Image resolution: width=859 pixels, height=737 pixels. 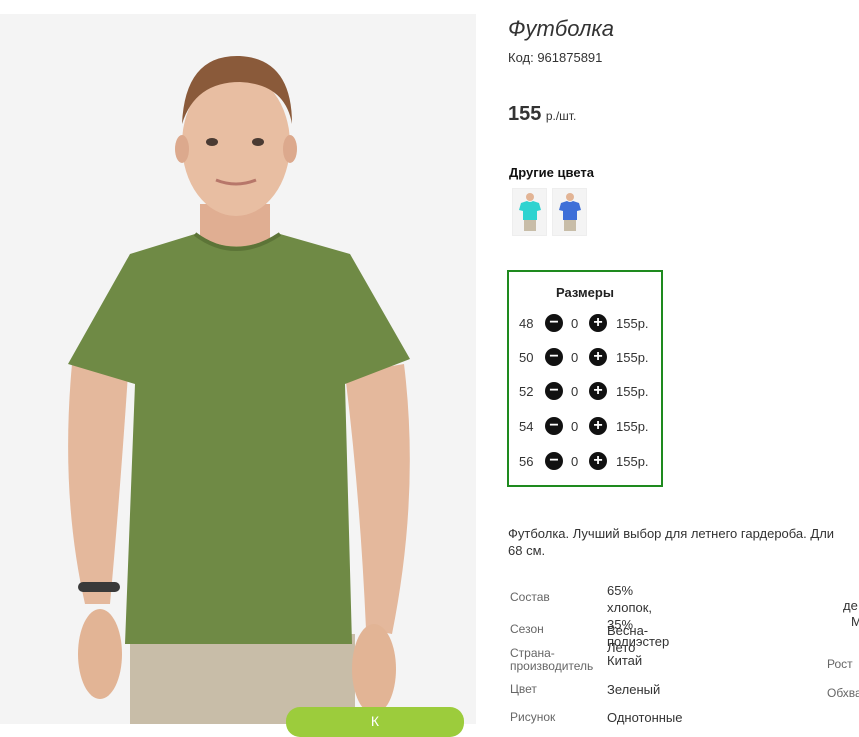 What do you see at coordinates (529, 212) in the screenshot?
I see `color-swatch-cyan` at bounding box center [529, 212].